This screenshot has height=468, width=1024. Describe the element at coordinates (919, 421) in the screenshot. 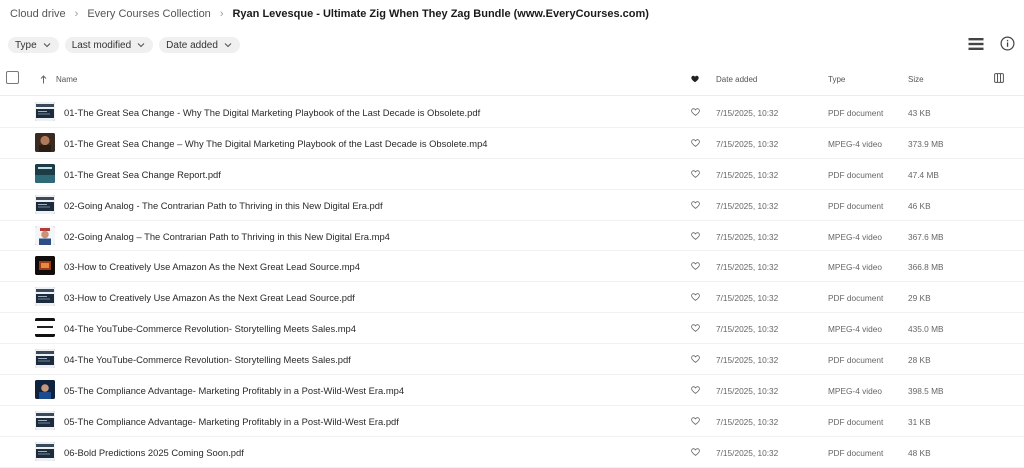

I see `file-size: 31 KB` at that location.